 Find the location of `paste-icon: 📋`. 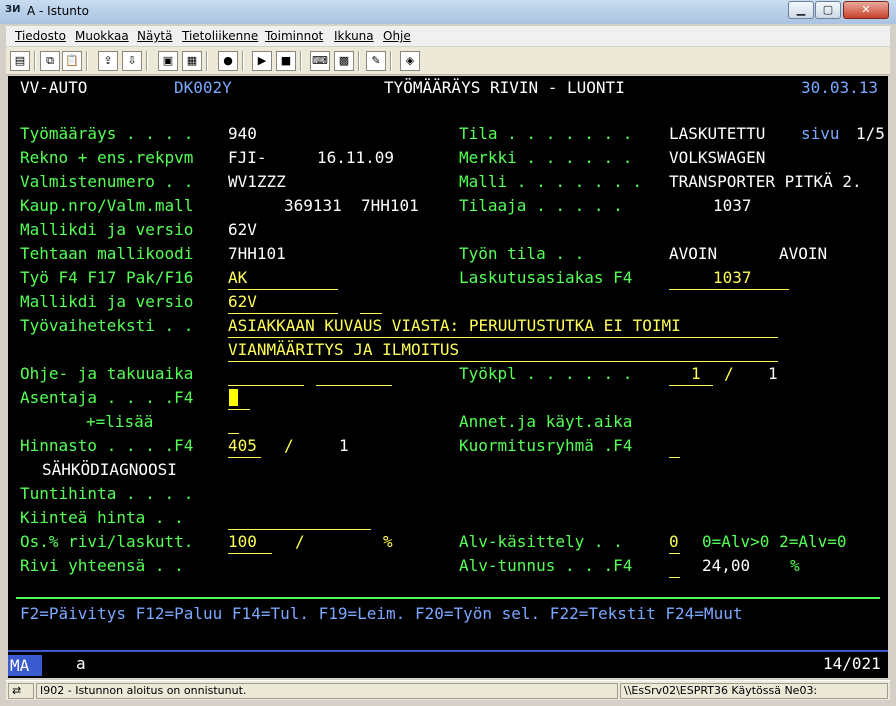

paste-icon: 📋 is located at coordinates (72, 61).